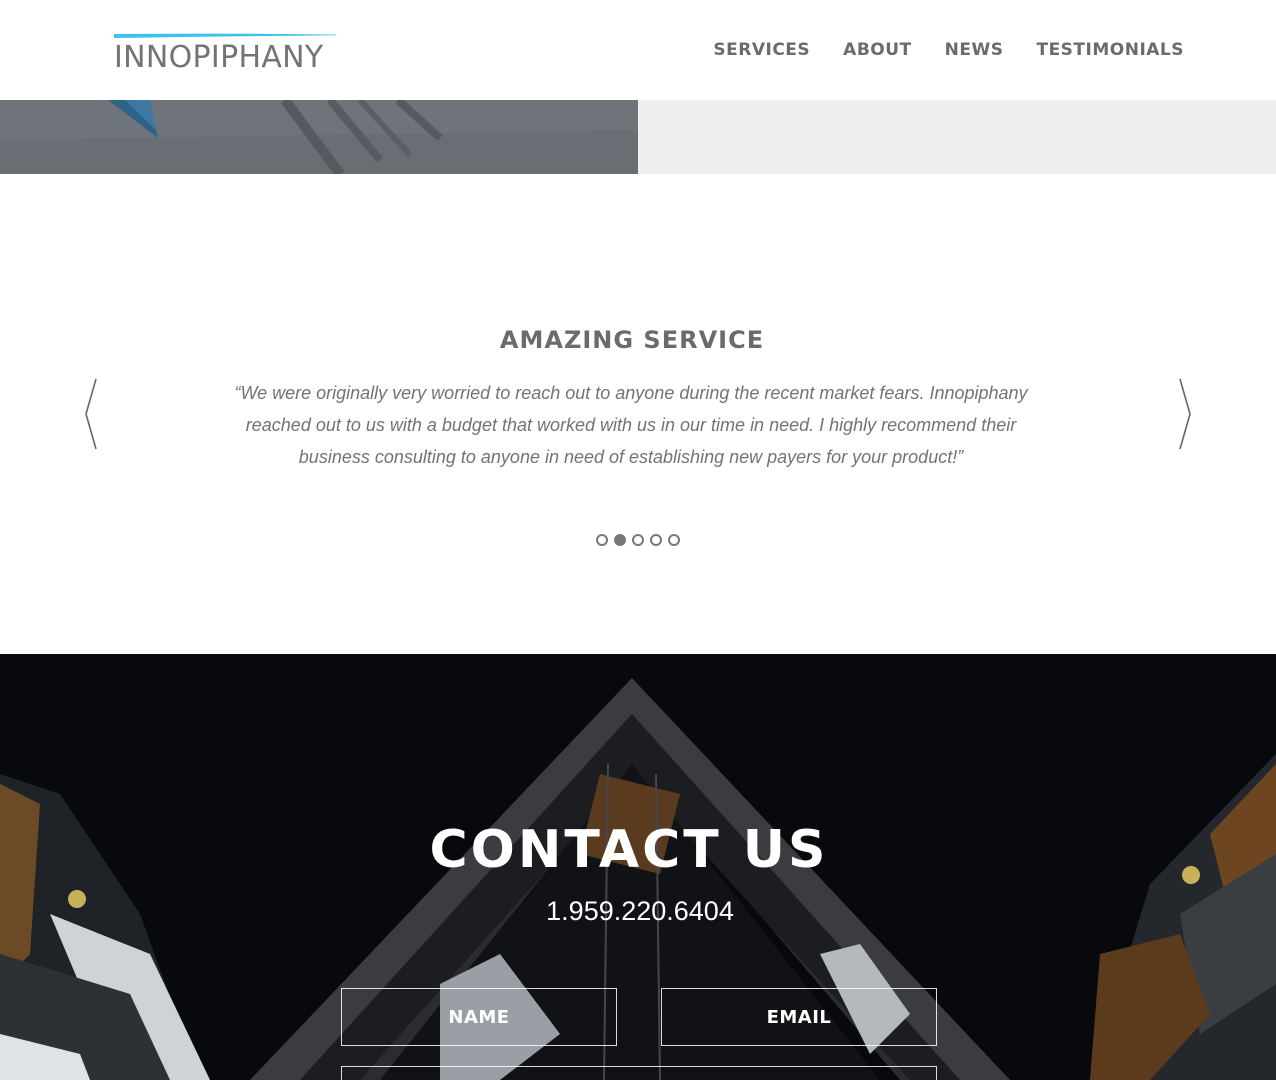  I want to click on nav-news: NEWS, so click(974, 50).